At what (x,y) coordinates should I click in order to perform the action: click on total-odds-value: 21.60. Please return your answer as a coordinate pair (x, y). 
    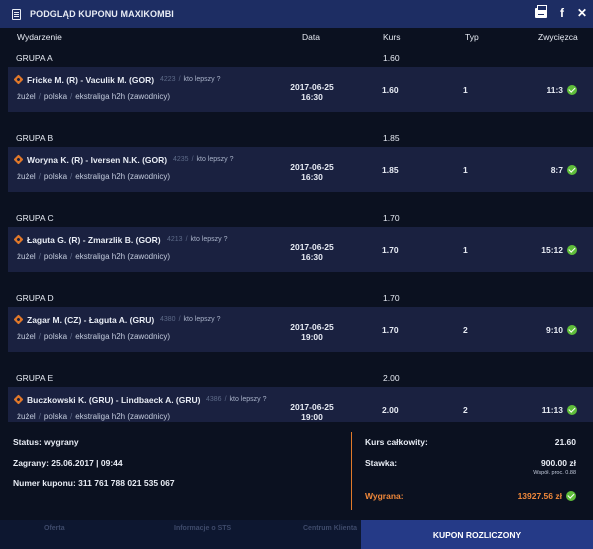
    Looking at the image, I should click on (565, 442).